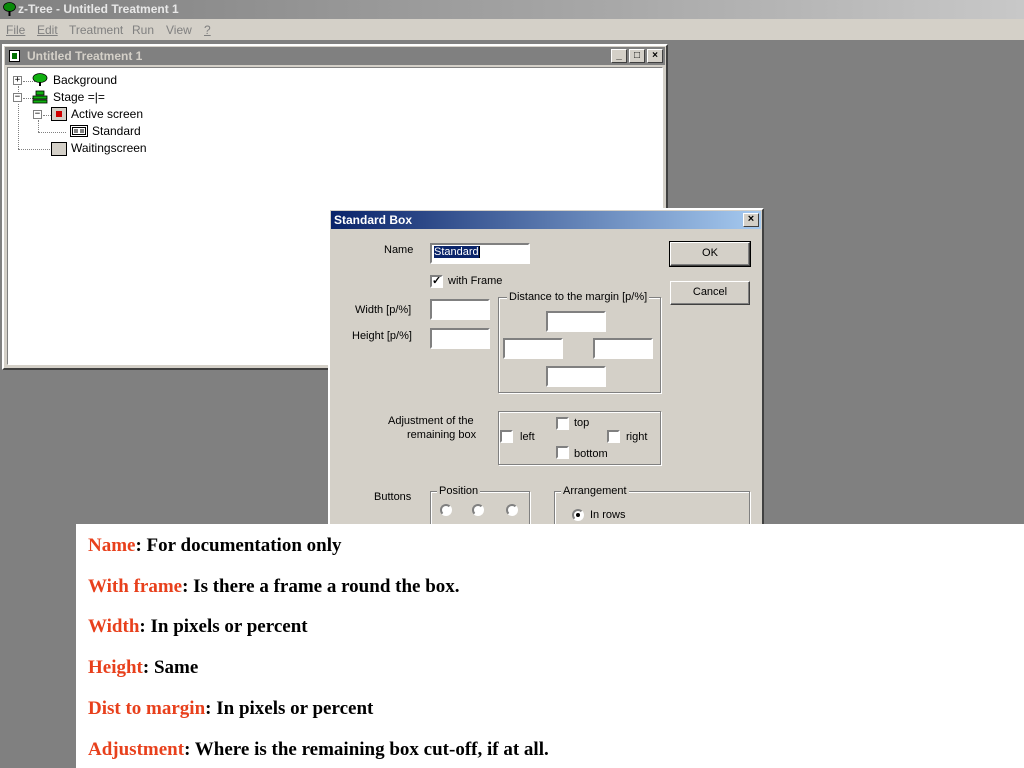  What do you see at coordinates (107, 114) in the screenshot?
I see `tree-item-active-screen: Active screen` at bounding box center [107, 114].